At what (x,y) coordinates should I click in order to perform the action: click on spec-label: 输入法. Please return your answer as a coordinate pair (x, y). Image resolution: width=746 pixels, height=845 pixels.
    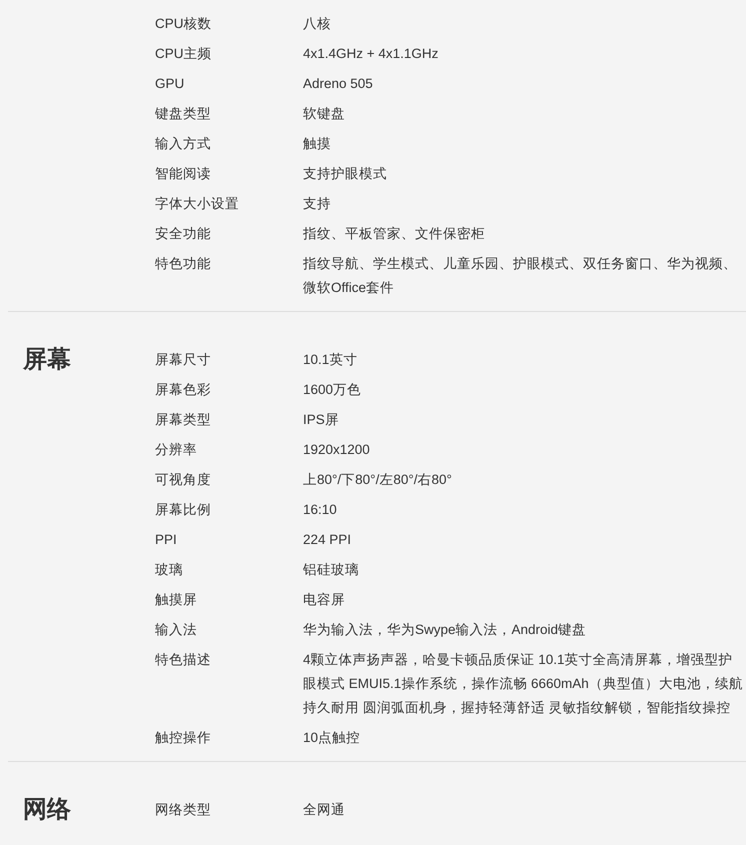
    Looking at the image, I should click on (176, 630).